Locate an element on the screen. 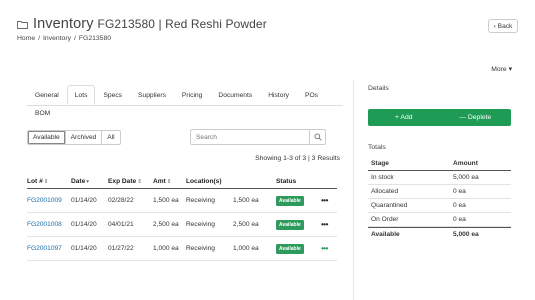 This screenshot has width=535, height=300. search-icon is located at coordinates (317, 137).